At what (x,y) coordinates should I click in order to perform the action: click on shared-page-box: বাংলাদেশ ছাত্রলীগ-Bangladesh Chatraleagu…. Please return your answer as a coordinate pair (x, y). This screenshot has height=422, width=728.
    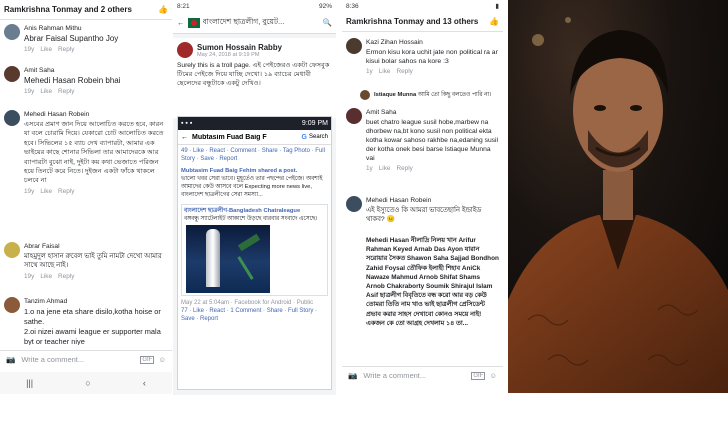
    Looking at the image, I should click on (254, 250).